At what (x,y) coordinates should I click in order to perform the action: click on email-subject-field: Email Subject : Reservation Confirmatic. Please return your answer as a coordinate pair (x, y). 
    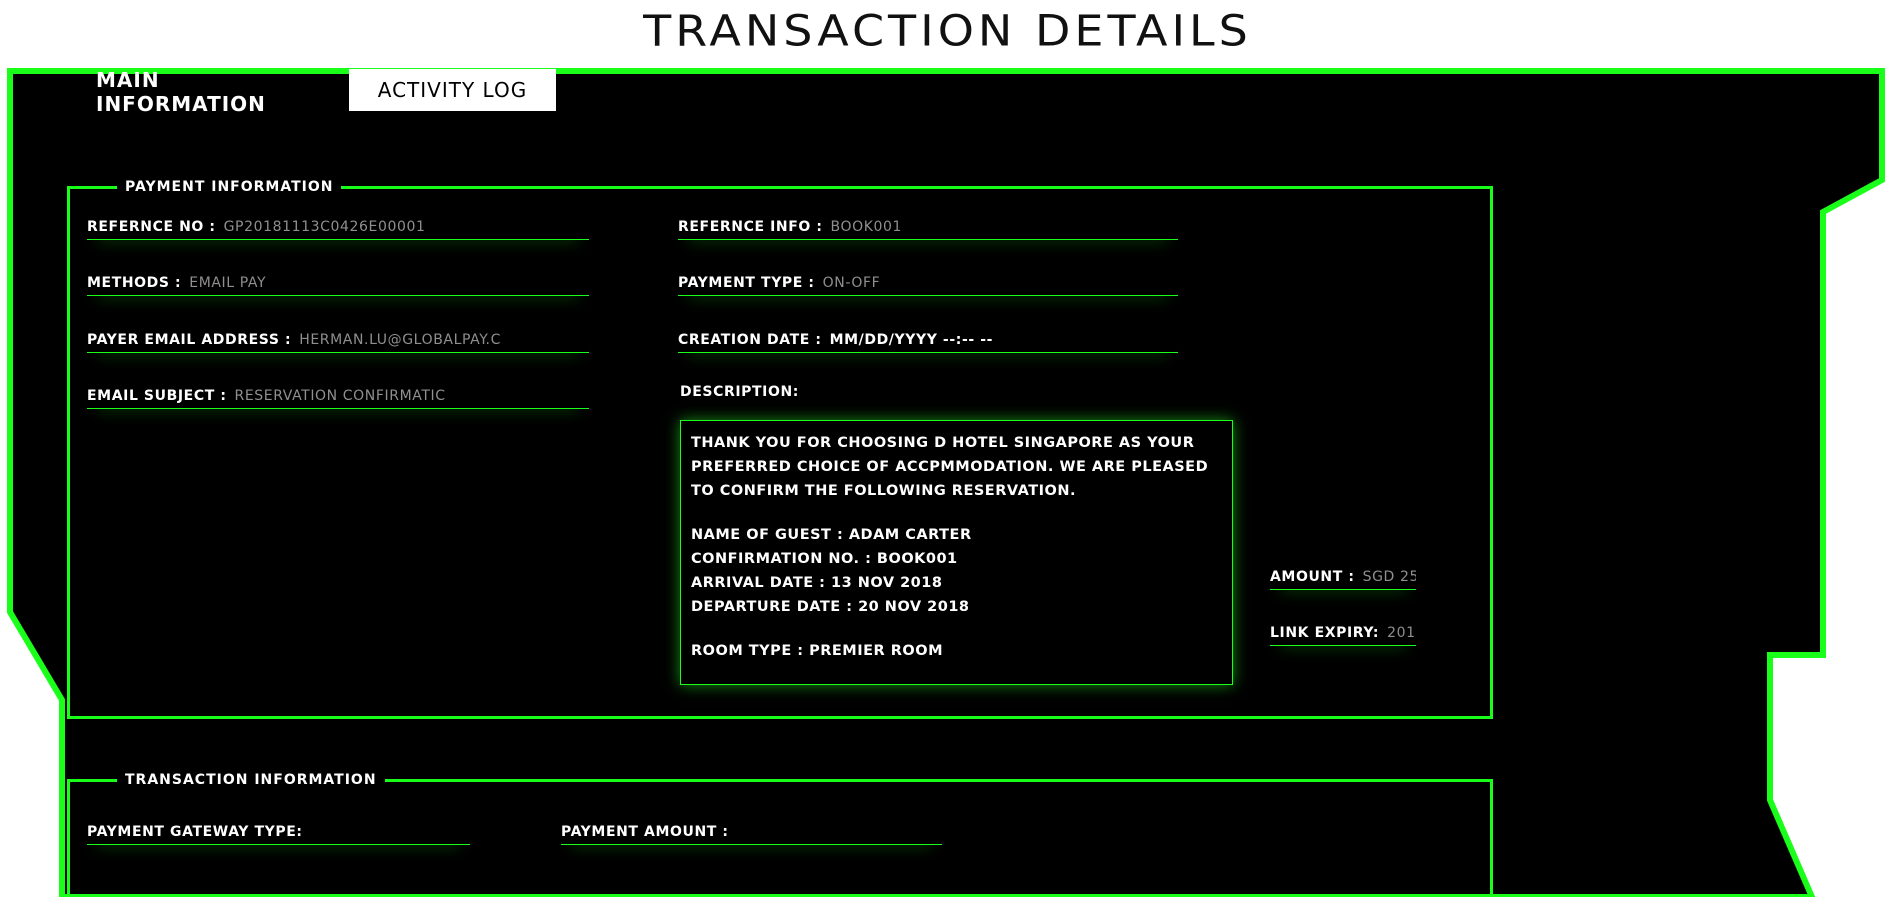
    Looking at the image, I should click on (338, 395).